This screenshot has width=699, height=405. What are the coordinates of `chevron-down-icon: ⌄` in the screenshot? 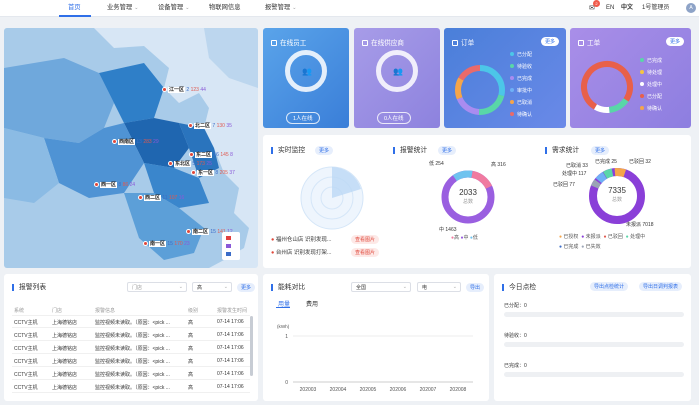 It's located at (136, 8).